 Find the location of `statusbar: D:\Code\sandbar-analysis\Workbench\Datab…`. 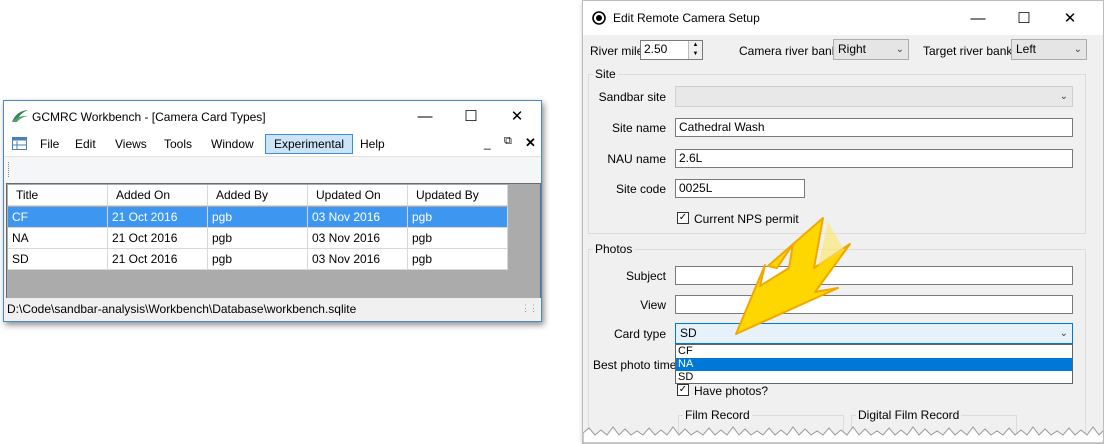

statusbar: D:\Code\sandbar-analysis\Workbench\Datab… is located at coordinates (272, 309).